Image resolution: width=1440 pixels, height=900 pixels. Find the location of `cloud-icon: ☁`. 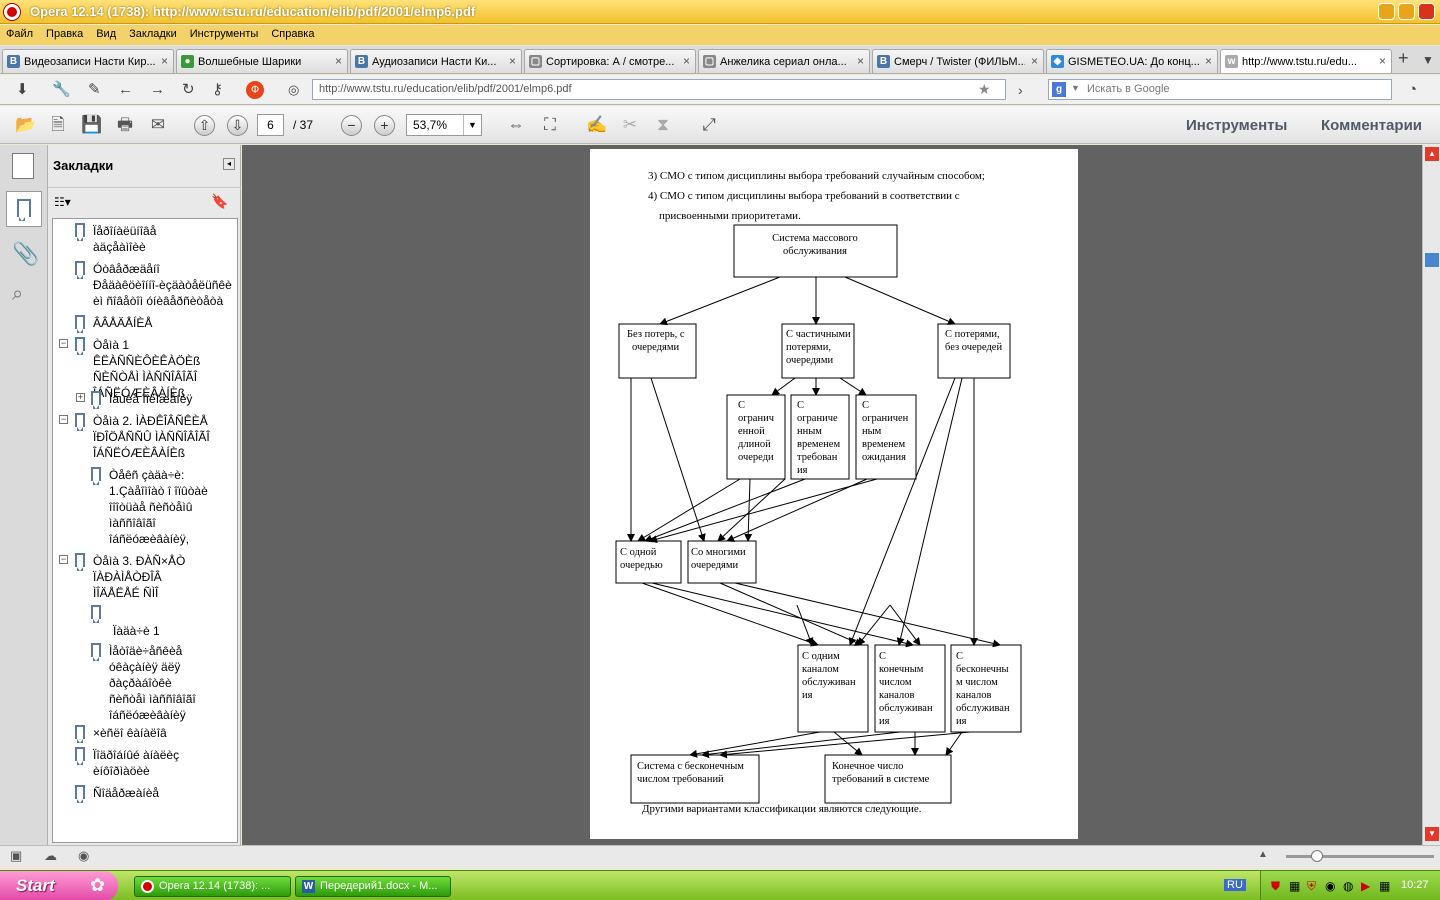

cloud-icon: ☁ is located at coordinates (50, 856).